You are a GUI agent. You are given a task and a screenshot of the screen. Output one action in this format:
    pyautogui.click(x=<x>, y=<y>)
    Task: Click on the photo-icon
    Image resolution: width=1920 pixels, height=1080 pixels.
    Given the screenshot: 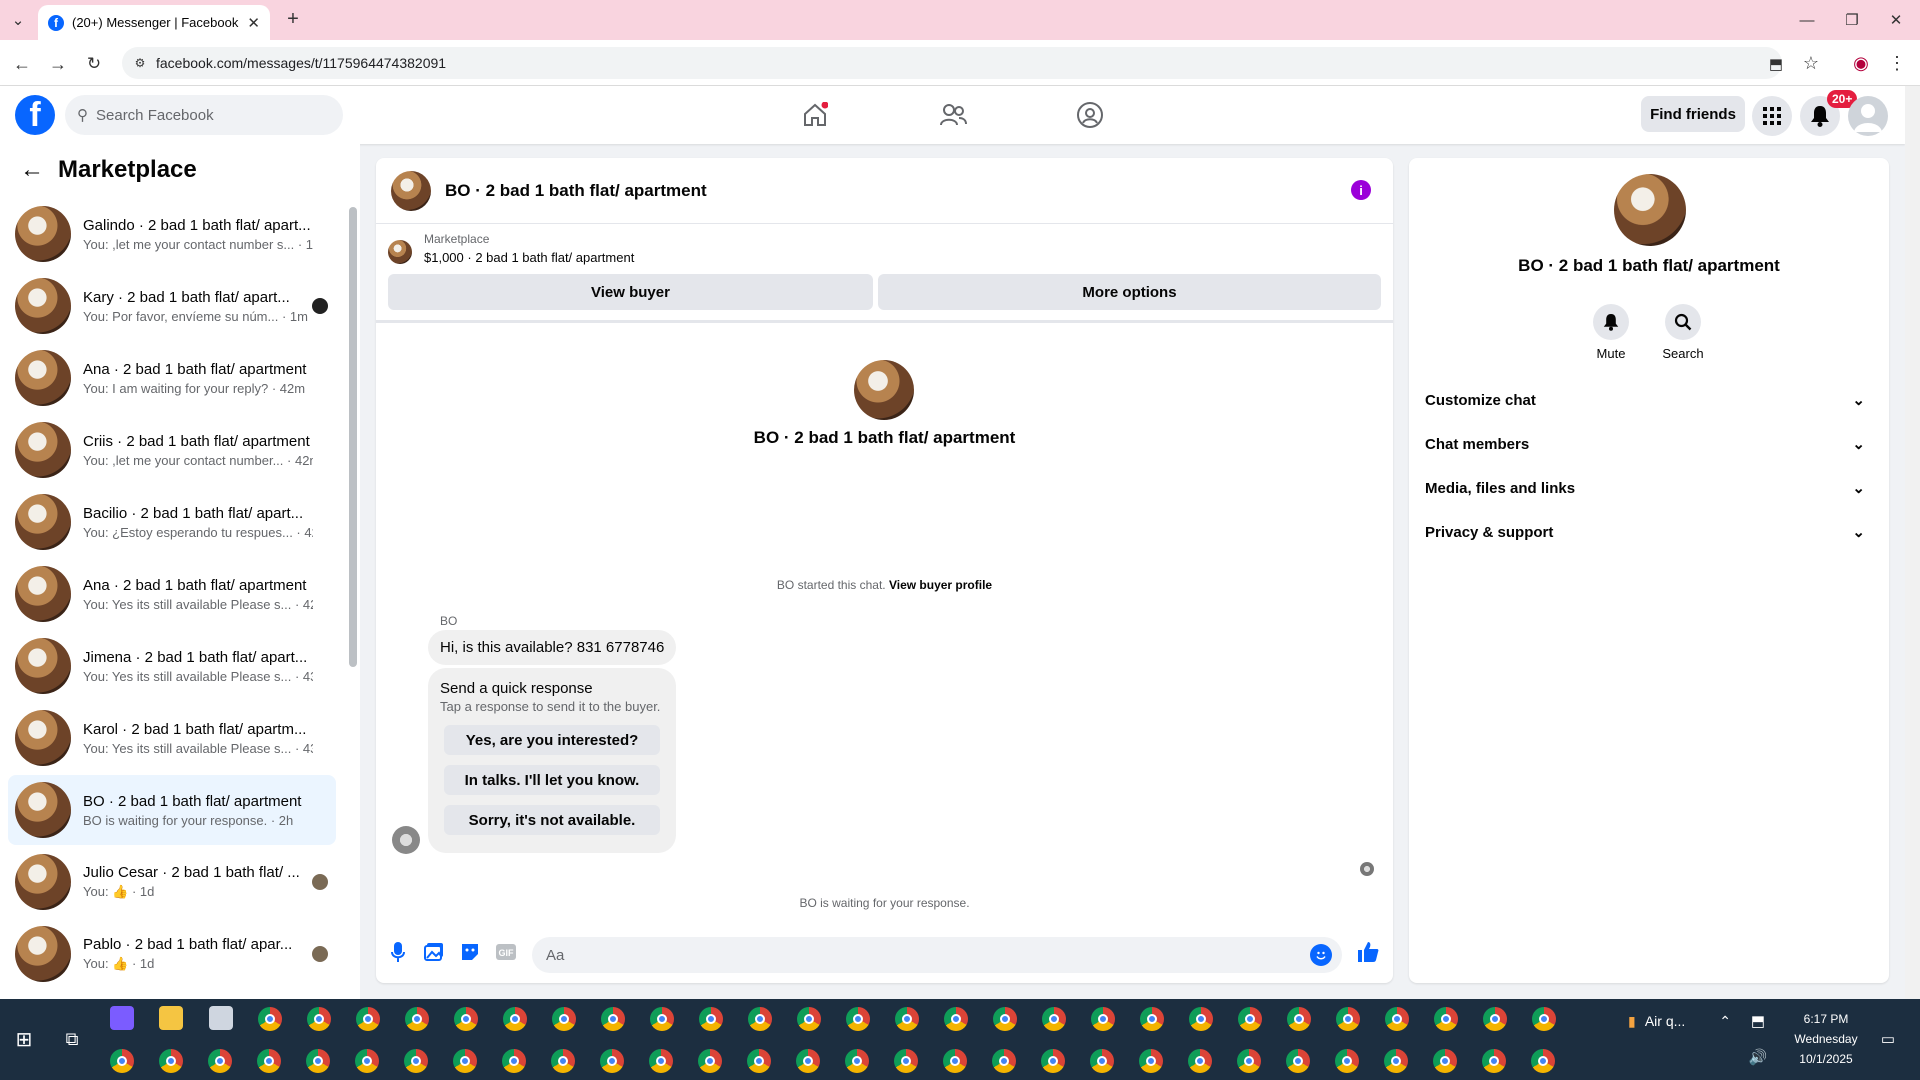 What is the action you would take?
    pyautogui.click(x=434, y=952)
    